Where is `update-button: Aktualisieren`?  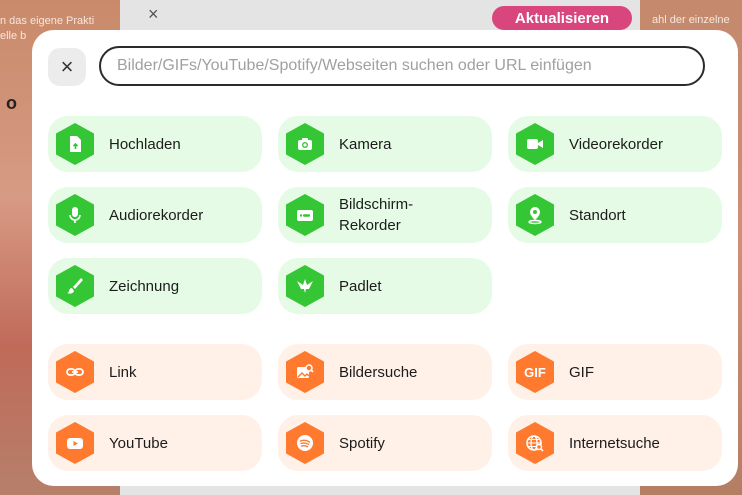
update-button: Aktualisieren is located at coordinates (562, 18).